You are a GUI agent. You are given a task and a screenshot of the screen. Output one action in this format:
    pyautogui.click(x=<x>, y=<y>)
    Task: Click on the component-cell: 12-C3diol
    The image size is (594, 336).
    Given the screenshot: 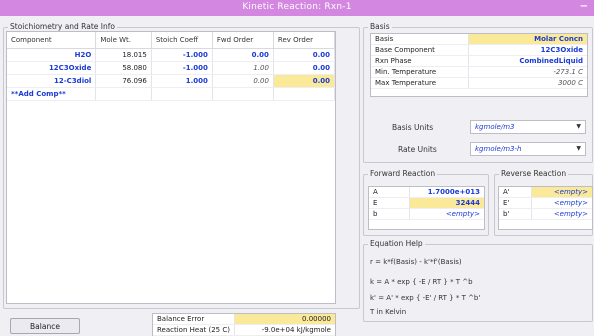 What is the action you would take?
    pyautogui.click(x=52, y=81)
    